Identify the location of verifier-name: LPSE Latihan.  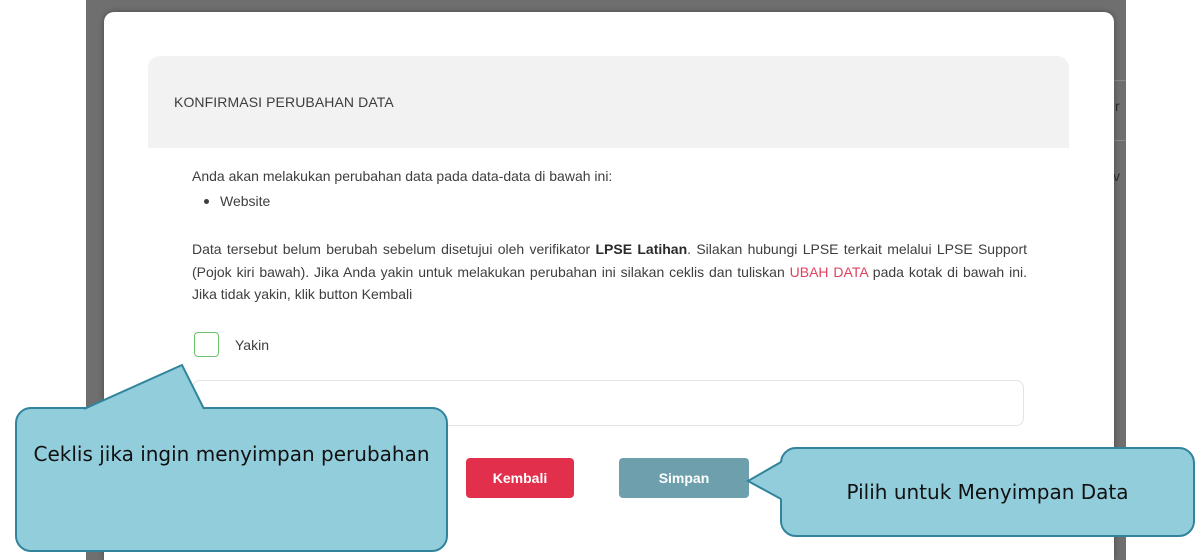
(641, 249).